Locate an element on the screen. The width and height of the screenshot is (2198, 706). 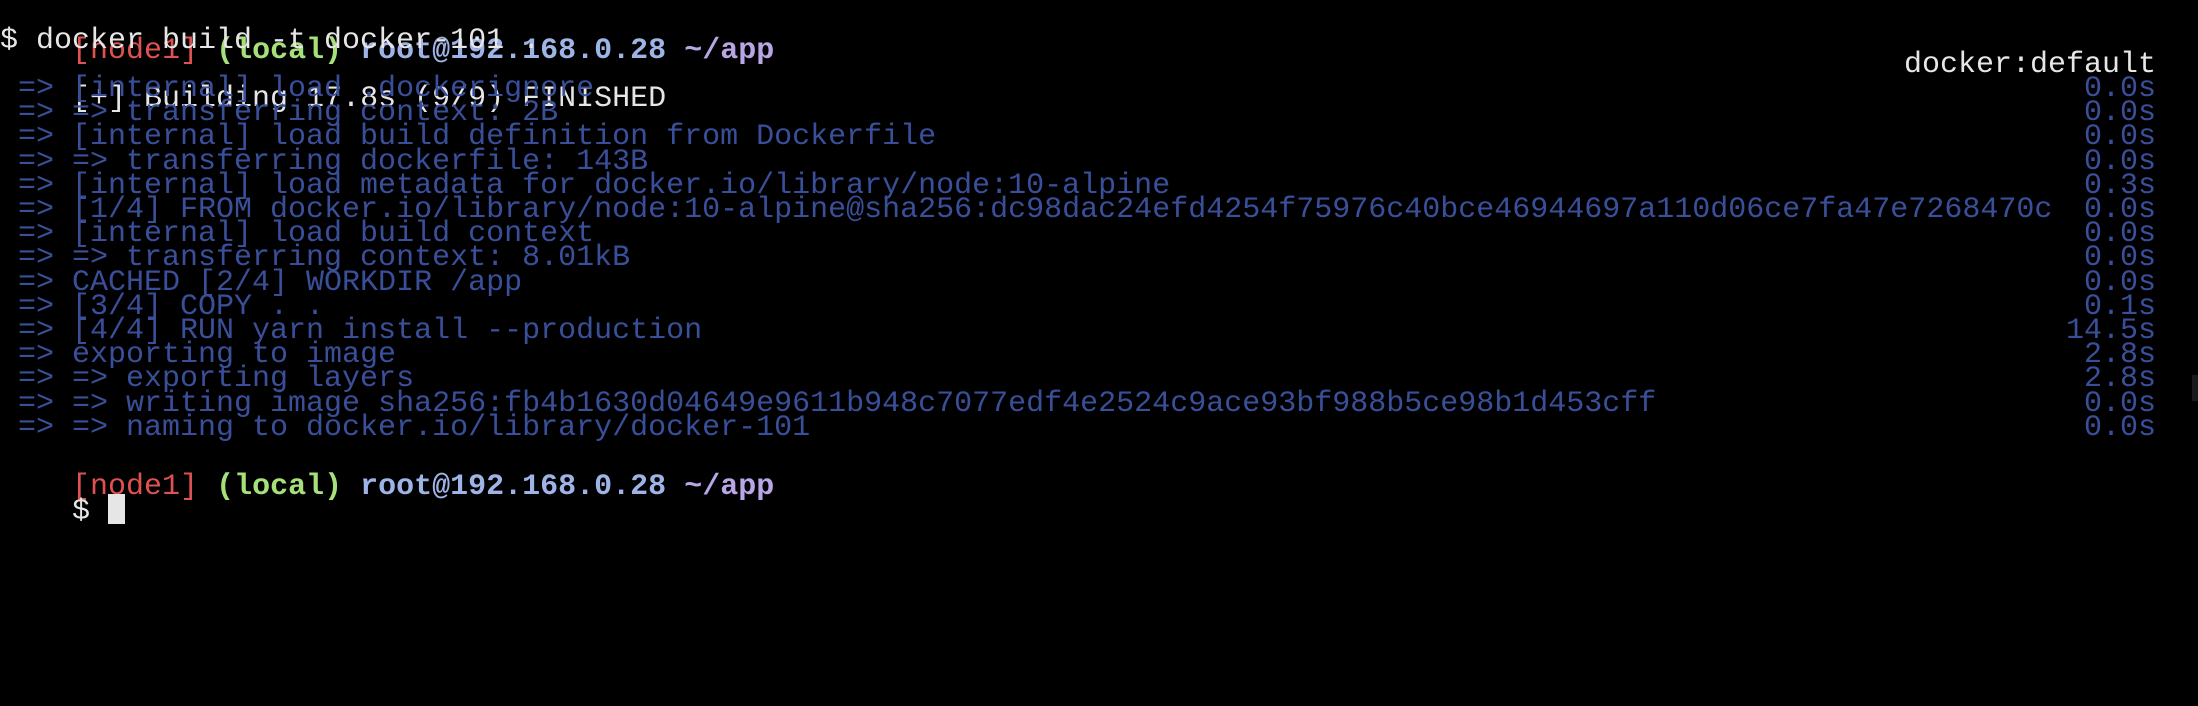
text-cursor is located at coordinates (117, 509).